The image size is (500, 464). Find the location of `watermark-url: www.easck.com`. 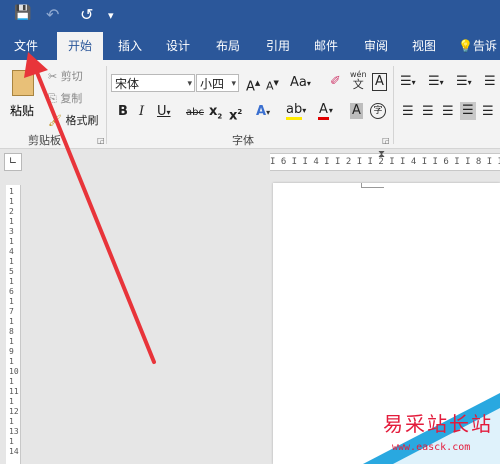

watermark-url: www.easck.com is located at coordinates (431, 447).